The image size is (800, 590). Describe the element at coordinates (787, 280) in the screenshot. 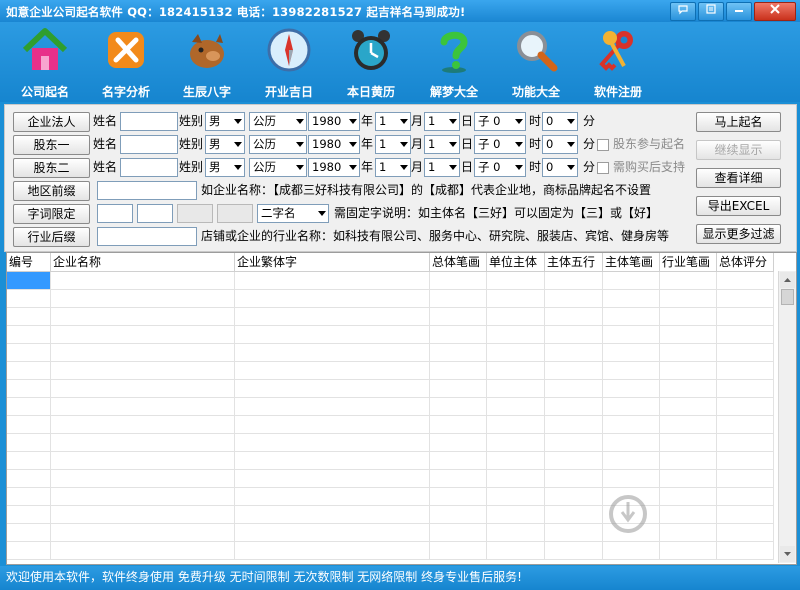

I see `scroll-up-icon` at that location.